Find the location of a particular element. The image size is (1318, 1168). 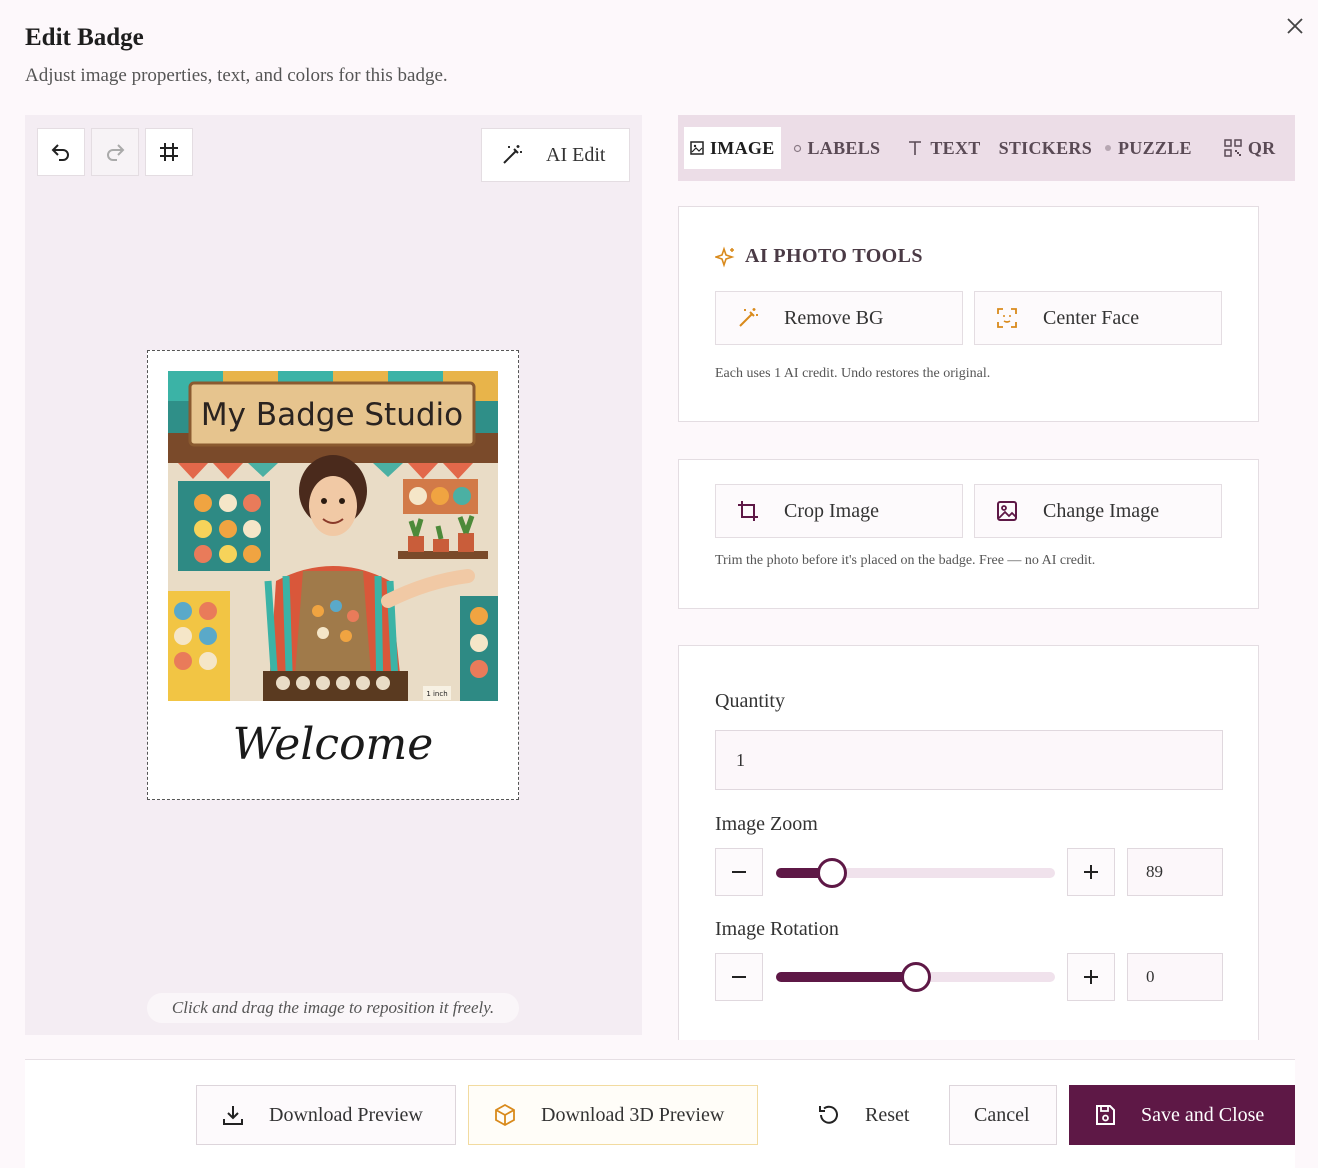

remove-bg-label: Remove BG is located at coordinates (834, 317).